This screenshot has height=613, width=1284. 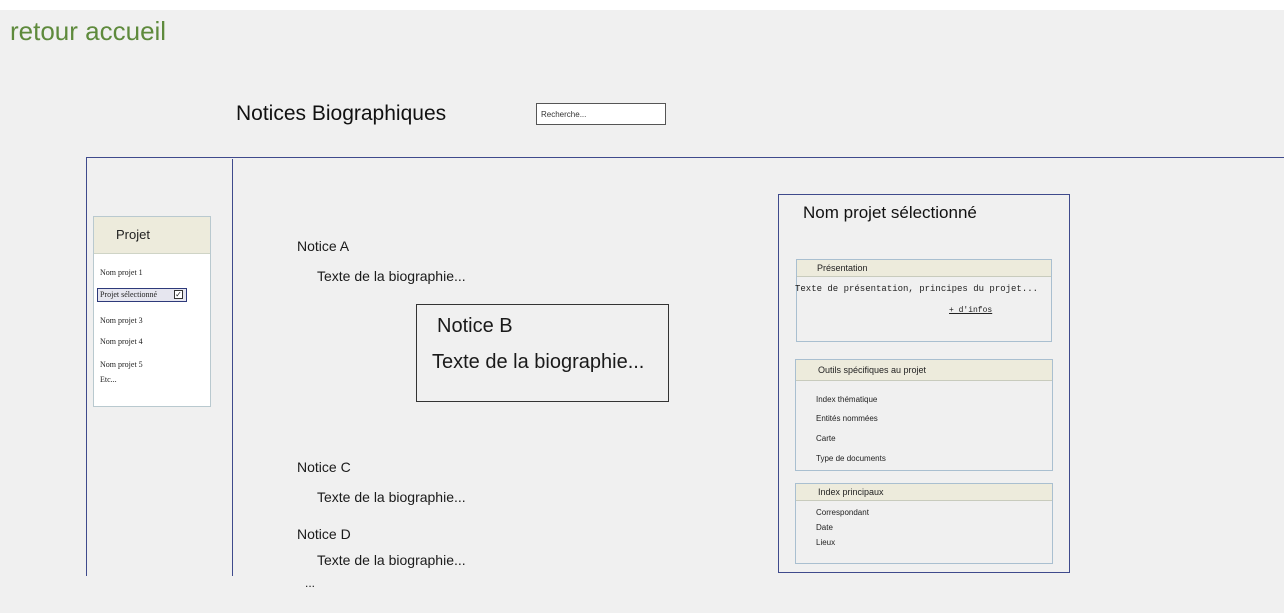 What do you see at coordinates (851, 458) in the screenshot?
I see `tool-document-types: Type de documents` at bounding box center [851, 458].